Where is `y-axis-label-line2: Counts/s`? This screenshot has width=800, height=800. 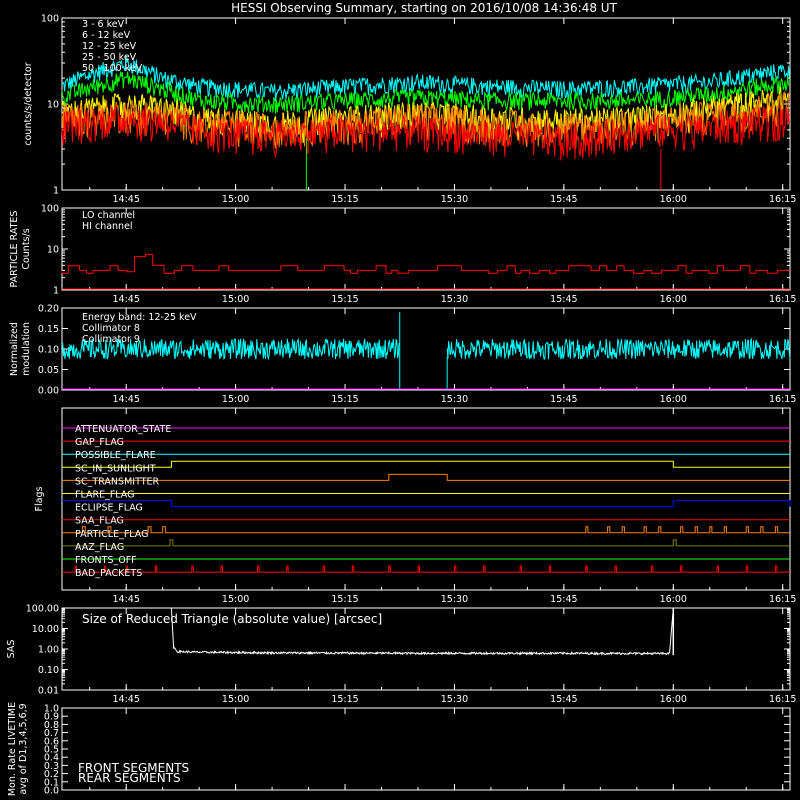
y-axis-label-line2: Counts/s is located at coordinates (26, 248).